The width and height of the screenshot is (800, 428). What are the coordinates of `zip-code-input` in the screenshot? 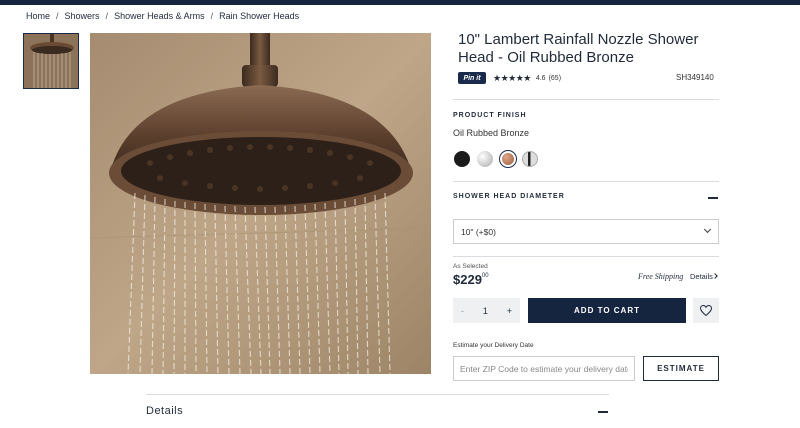 It's located at (544, 368).